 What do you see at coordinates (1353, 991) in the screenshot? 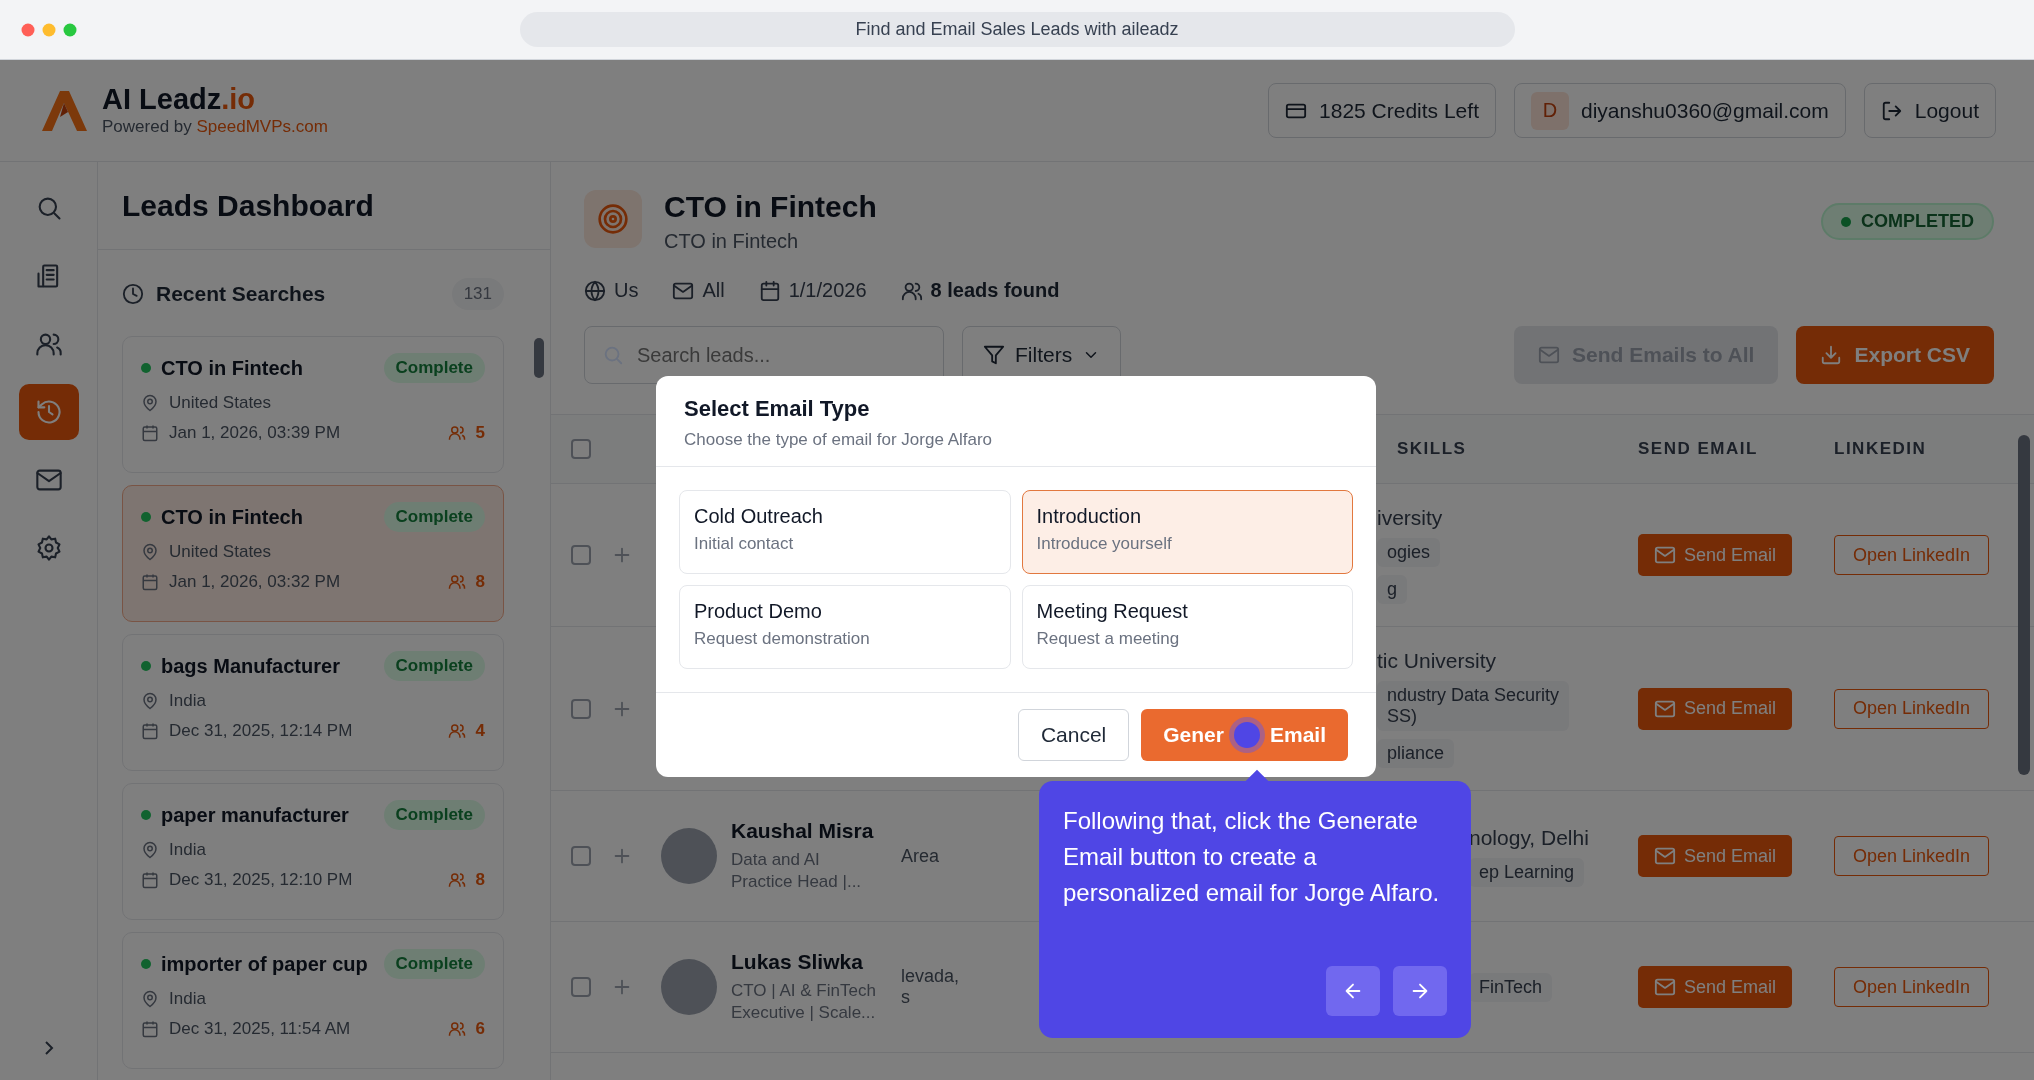
I see `previous-button` at bounding box center [1353, 991].